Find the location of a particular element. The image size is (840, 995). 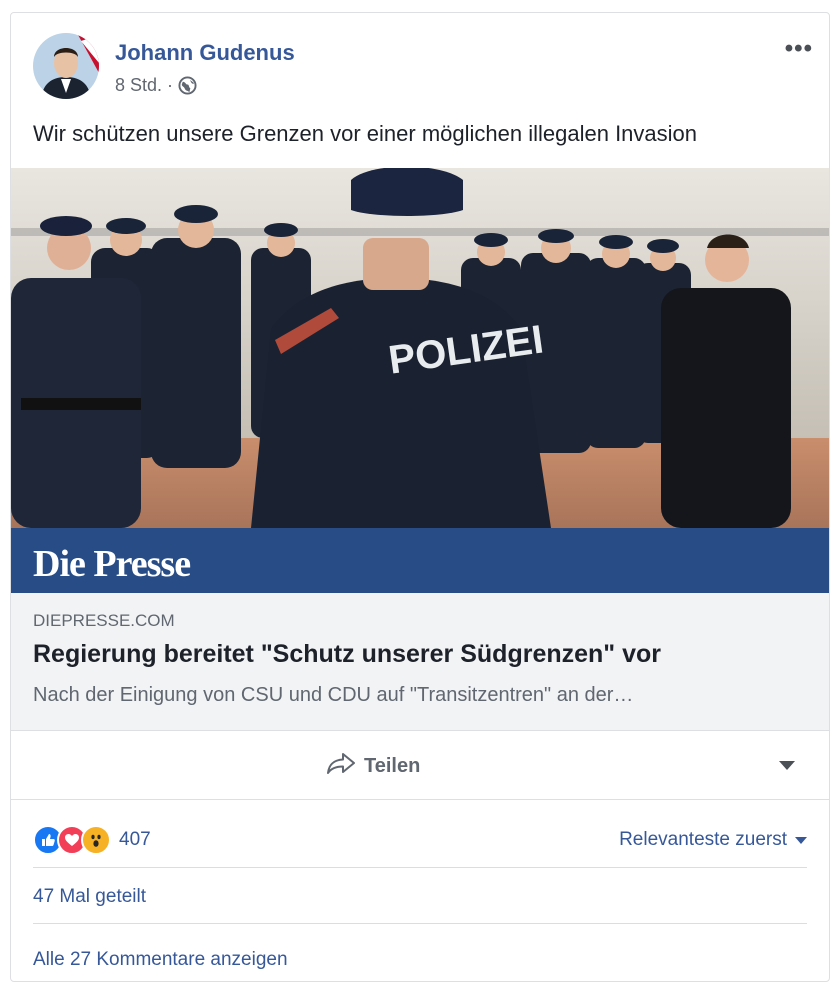

wow-reaction-icon is located at coordinates (96, 840).